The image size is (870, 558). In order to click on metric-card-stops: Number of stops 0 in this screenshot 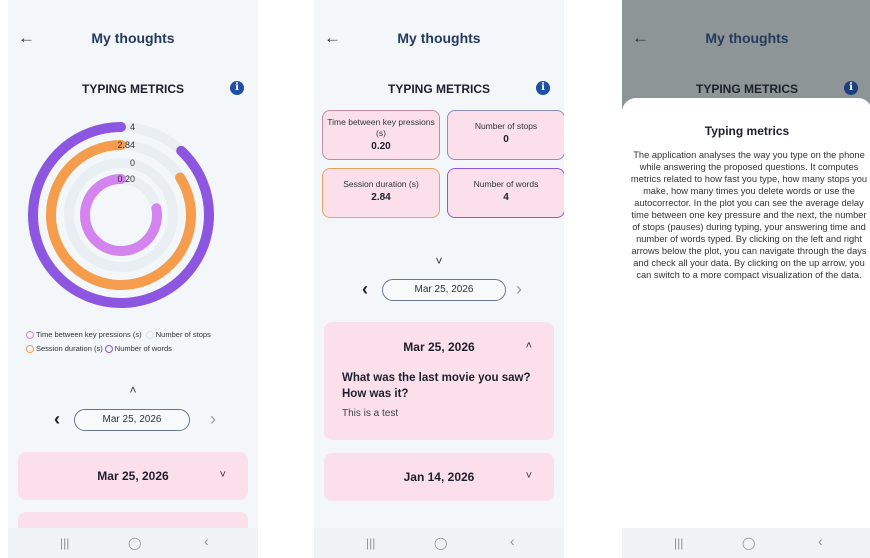, I will do `click(505, 135)`.